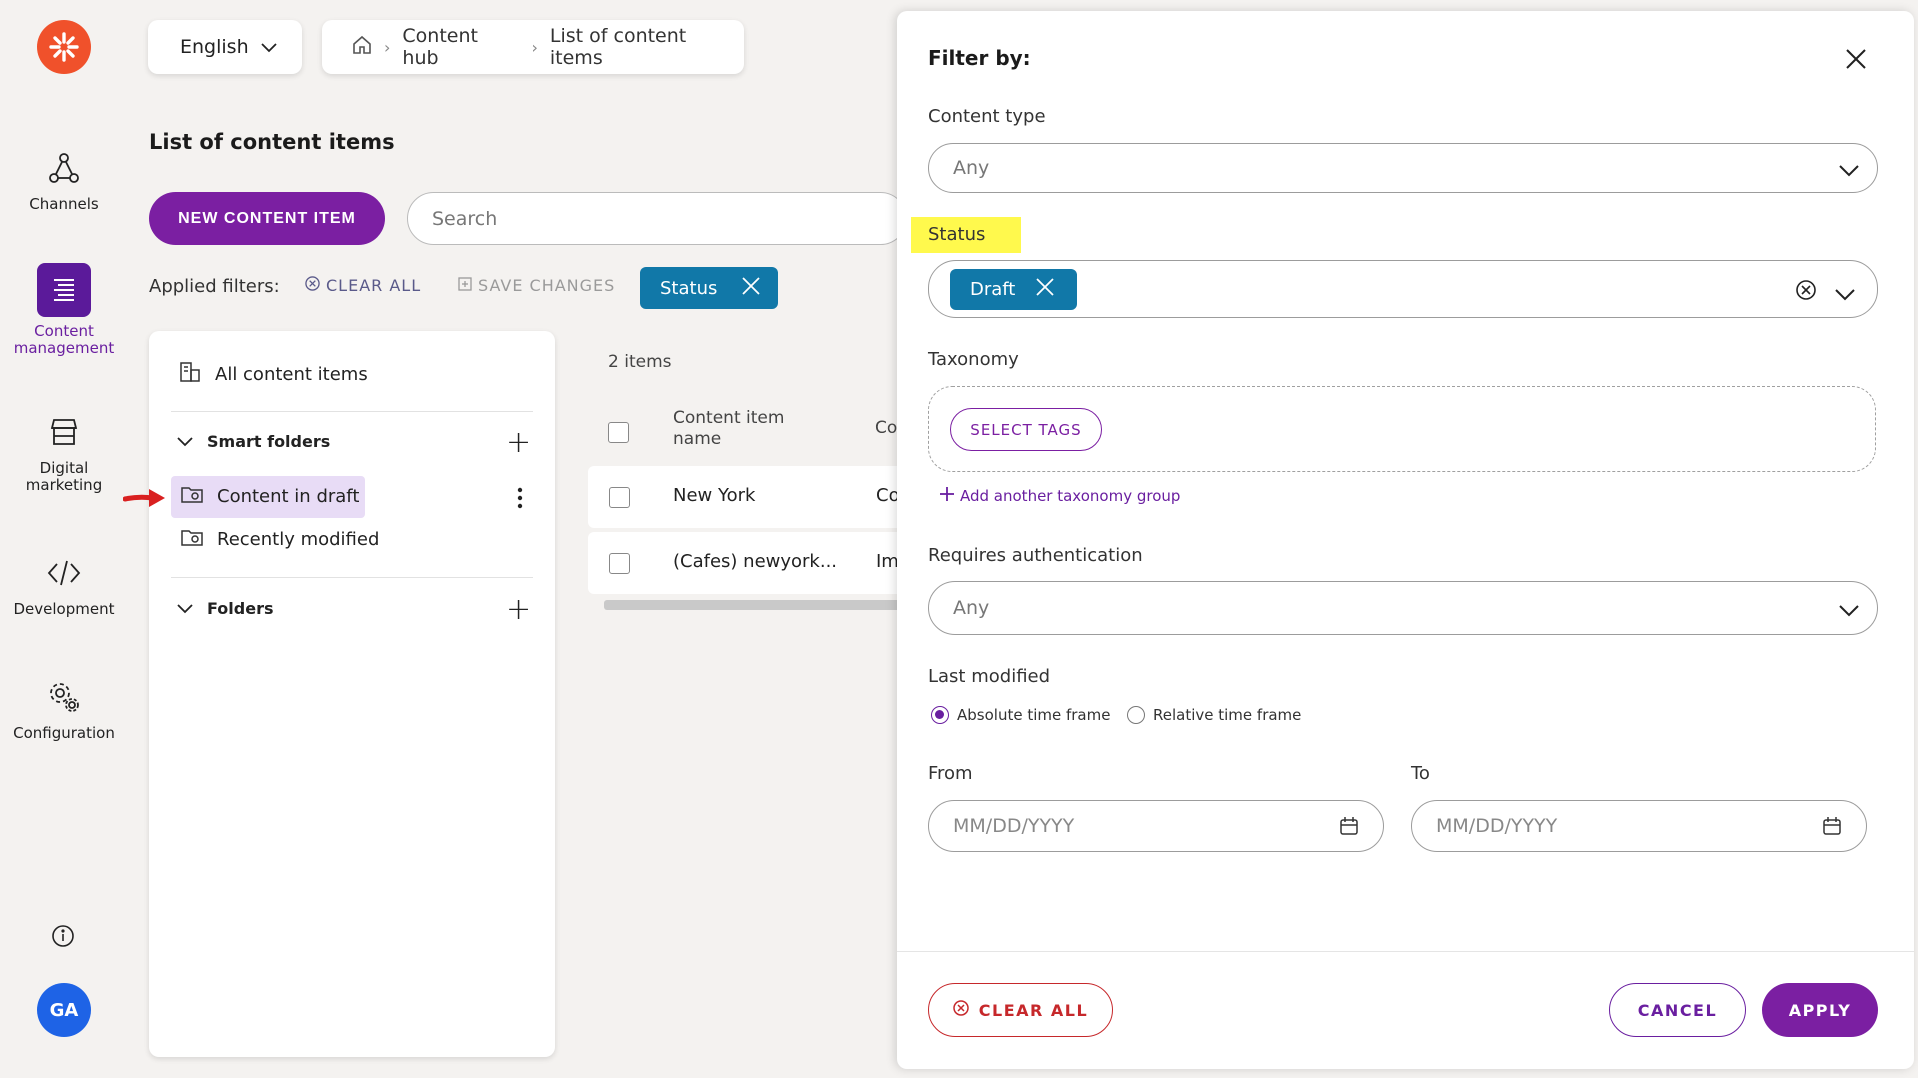 The image size is (1918, 1078). Describe the element at coordinates (1403, 608) in the screenshot. I see `requires-auth-select: Any` at that location.